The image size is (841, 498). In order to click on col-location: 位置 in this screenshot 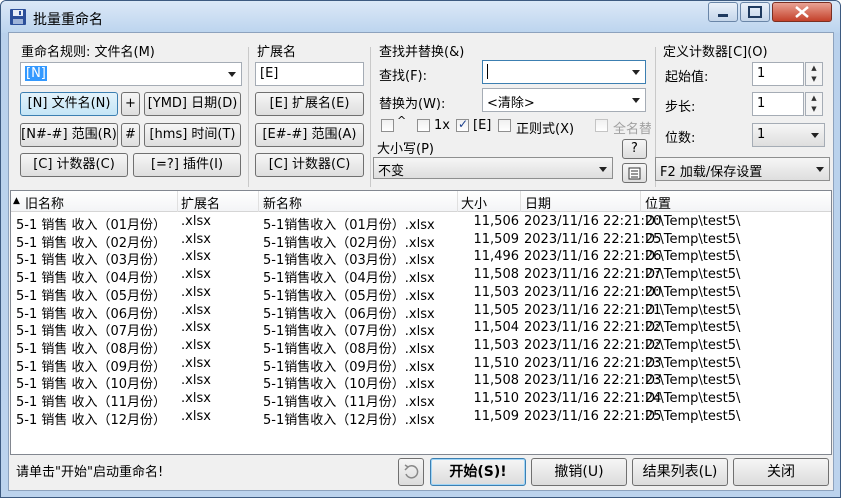, I will do `click(658, 202)`.